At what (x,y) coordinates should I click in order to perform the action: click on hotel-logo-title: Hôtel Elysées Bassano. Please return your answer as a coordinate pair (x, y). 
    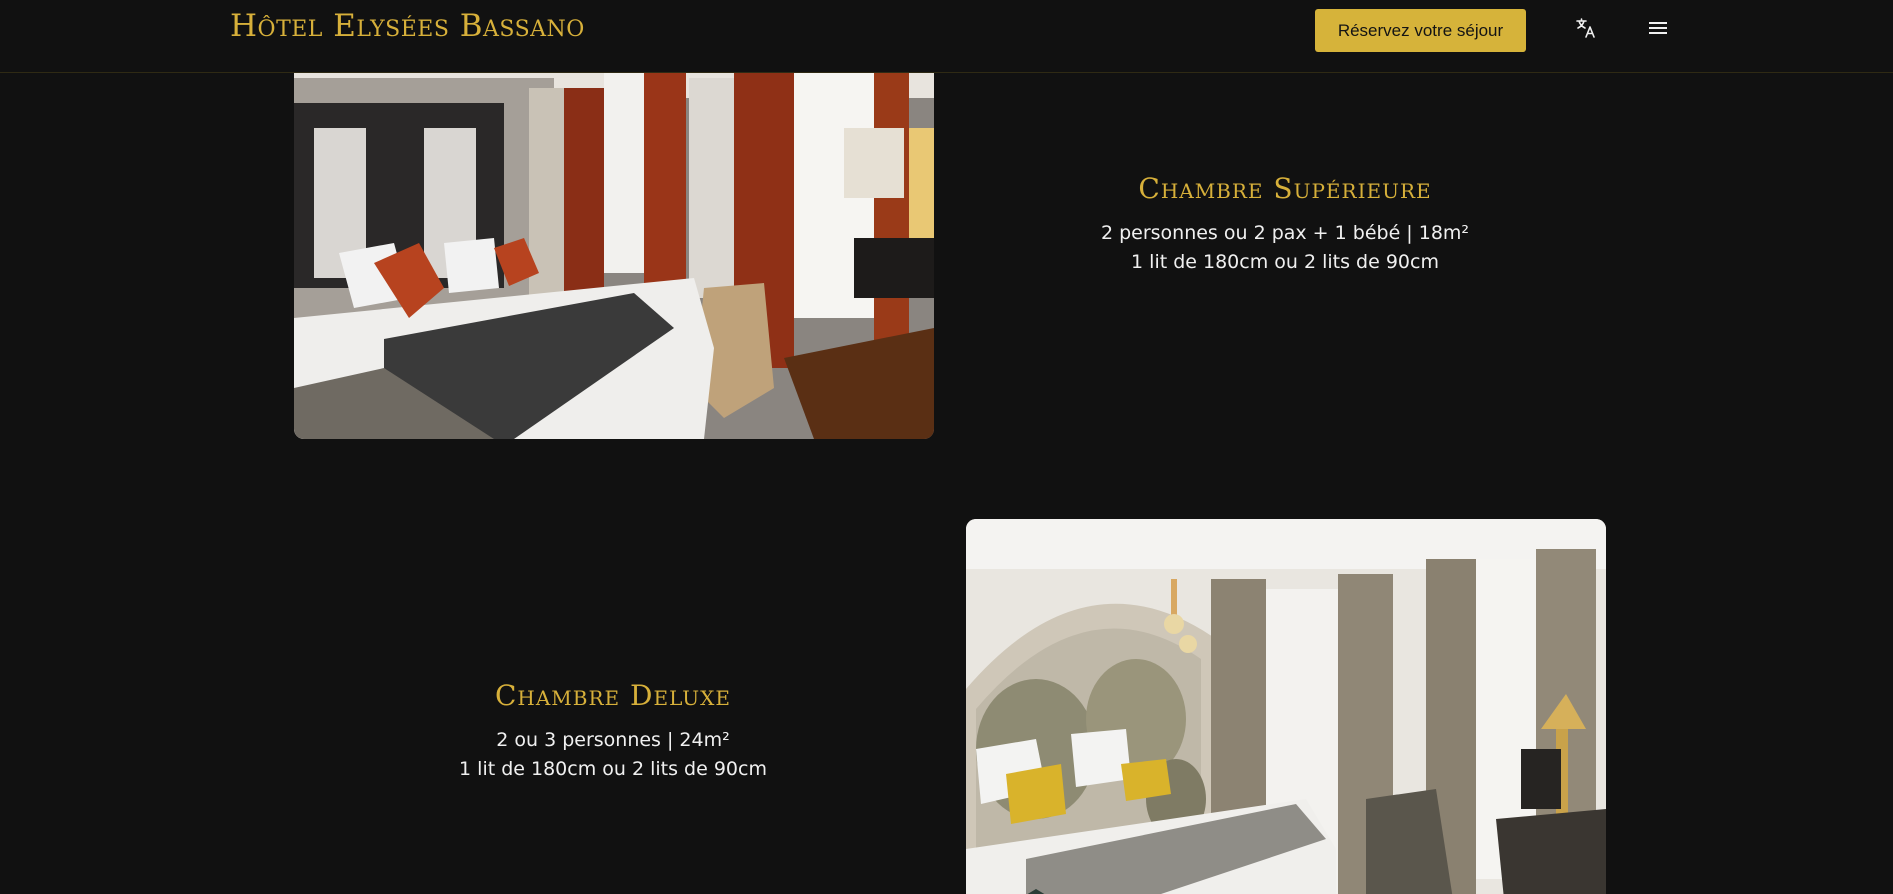
    Looking at the image, I should click on (407, 26).